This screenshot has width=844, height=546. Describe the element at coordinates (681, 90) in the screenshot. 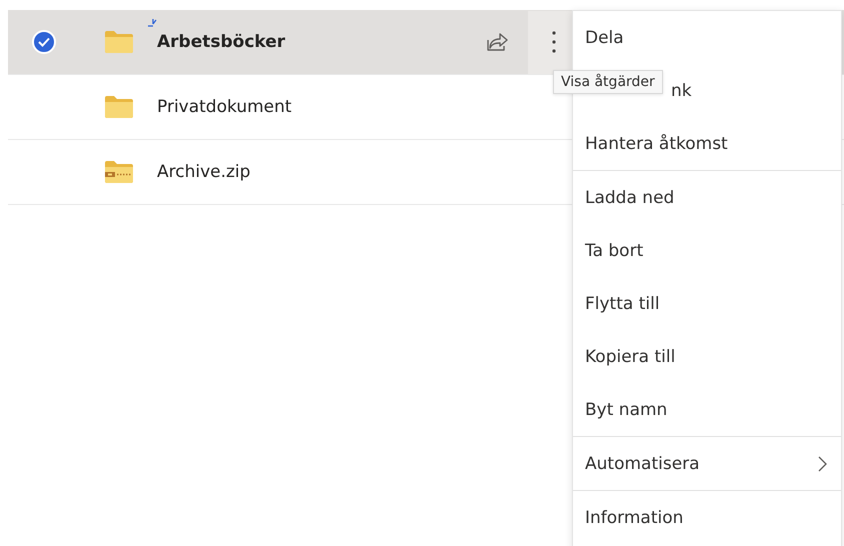

I see `menu-item: nk` at that location.